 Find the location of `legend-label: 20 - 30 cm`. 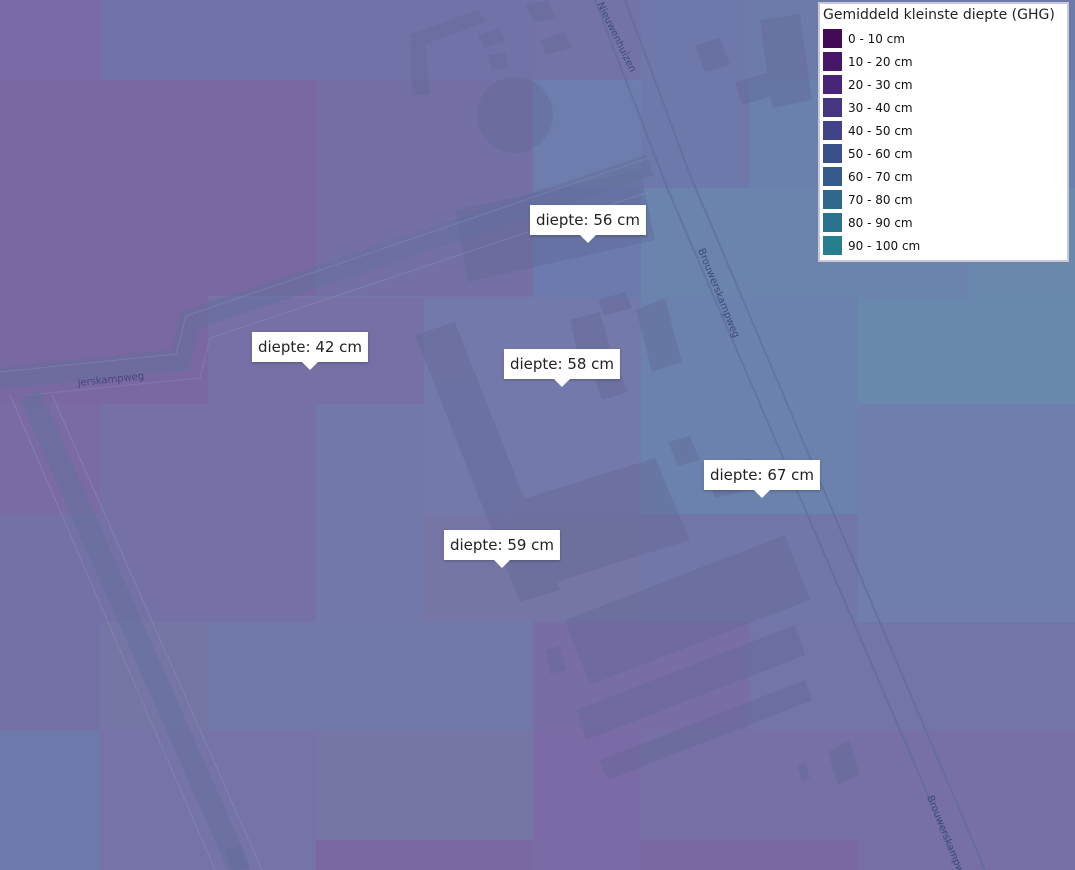

legend-label: 20 - 30 cm is located at coordinates (880, 84).